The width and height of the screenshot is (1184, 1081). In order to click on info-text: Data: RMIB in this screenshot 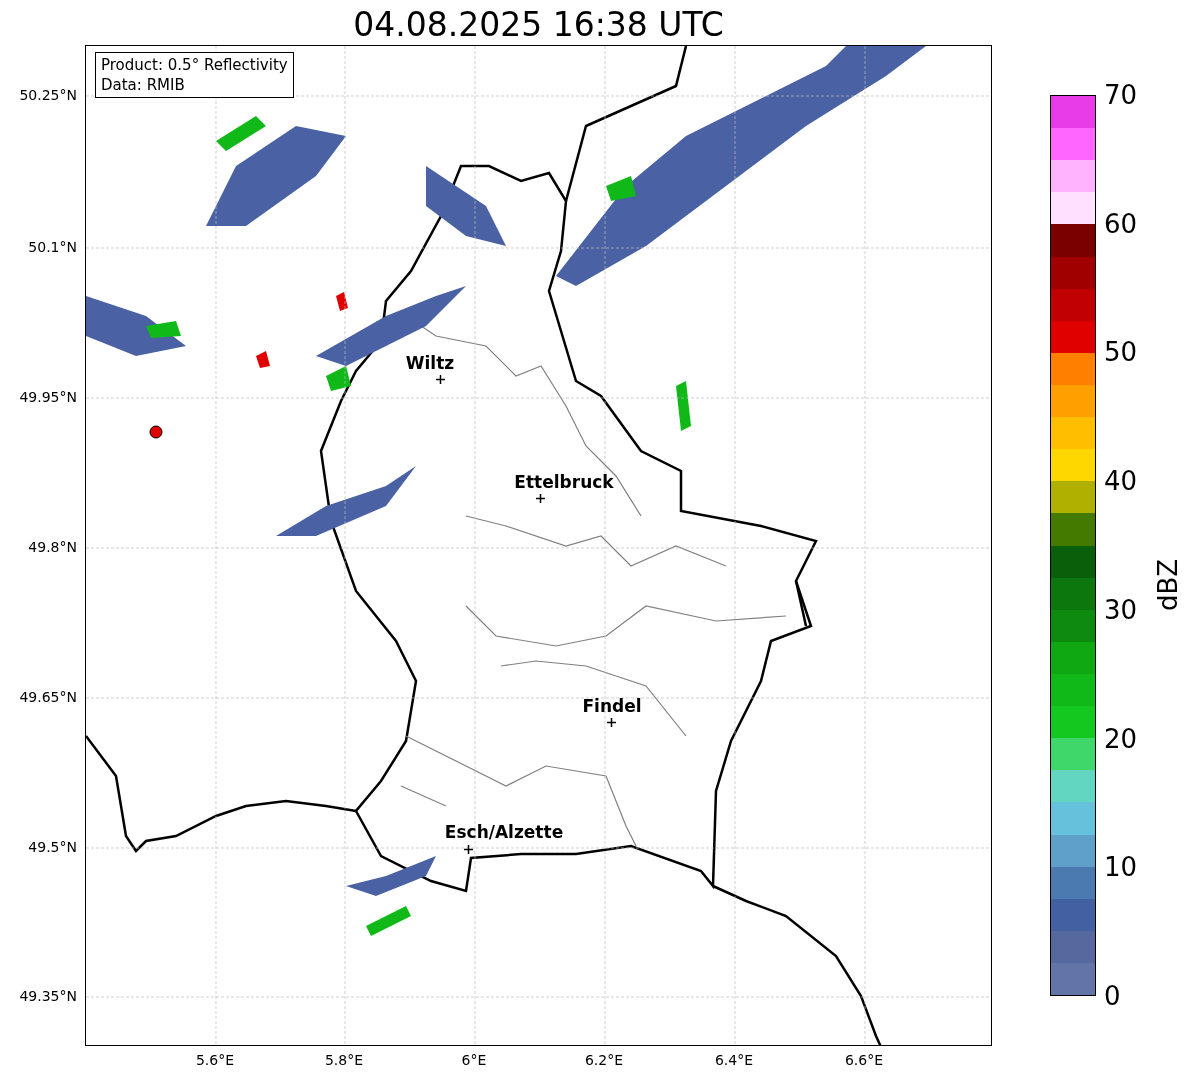, I will do `click(143, 85)`.